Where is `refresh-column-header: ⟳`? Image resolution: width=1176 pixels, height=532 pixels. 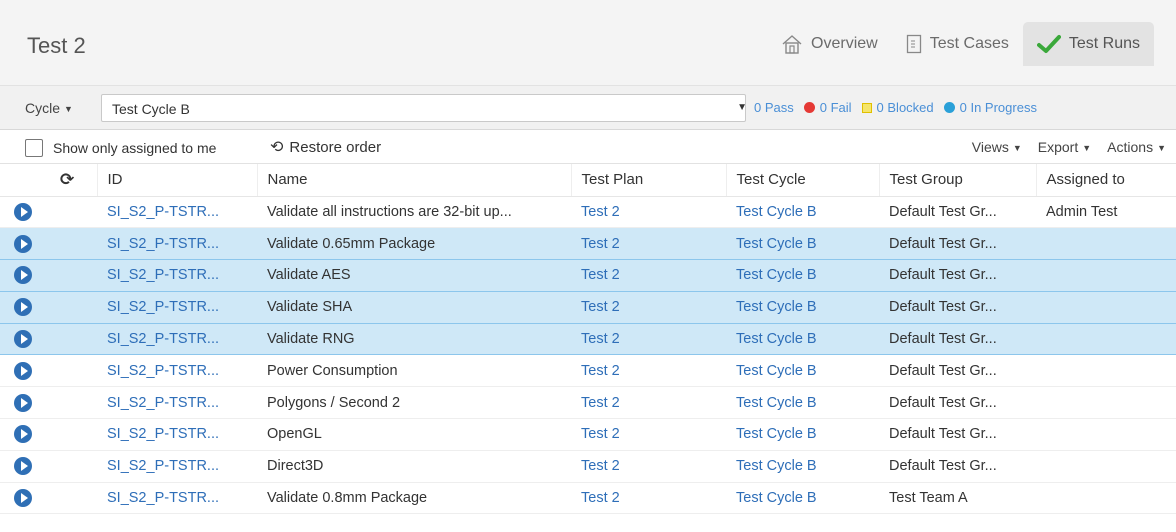
refresh-column-header: ⟳ is located at coordinates (73, 180).